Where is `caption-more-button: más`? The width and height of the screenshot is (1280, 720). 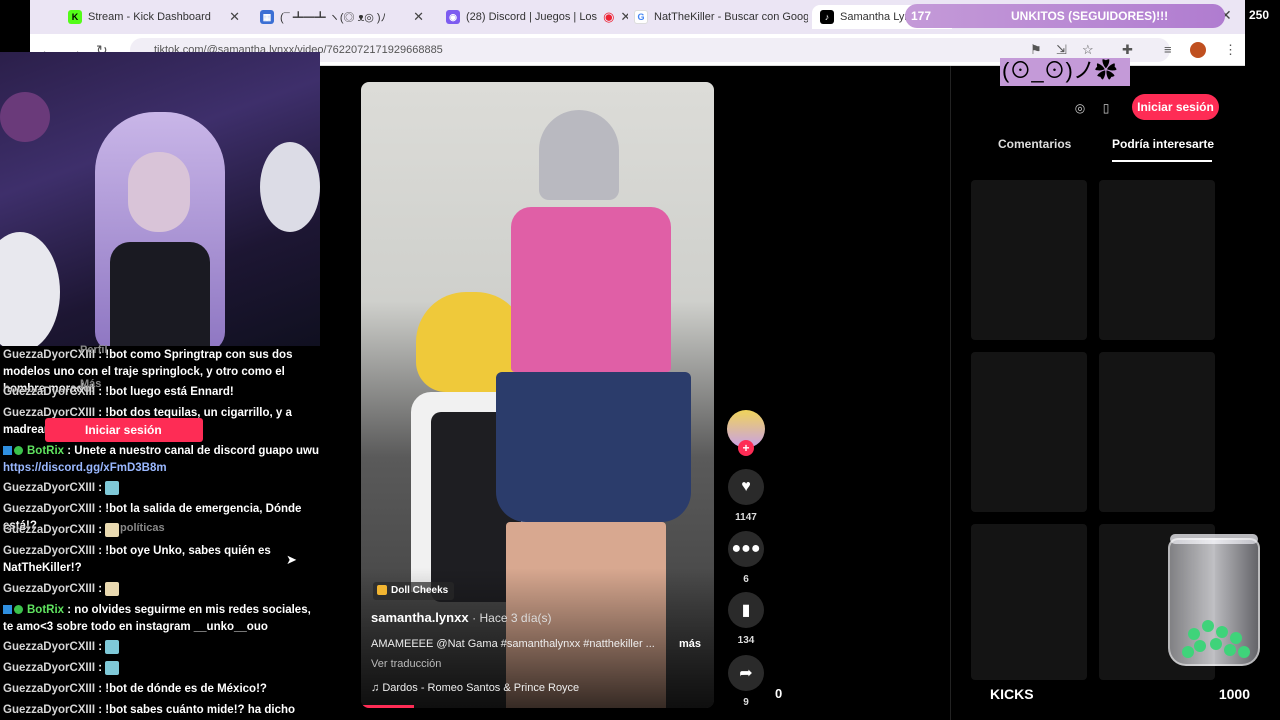
caption-more-button: más is located at coordinates (690, 644).